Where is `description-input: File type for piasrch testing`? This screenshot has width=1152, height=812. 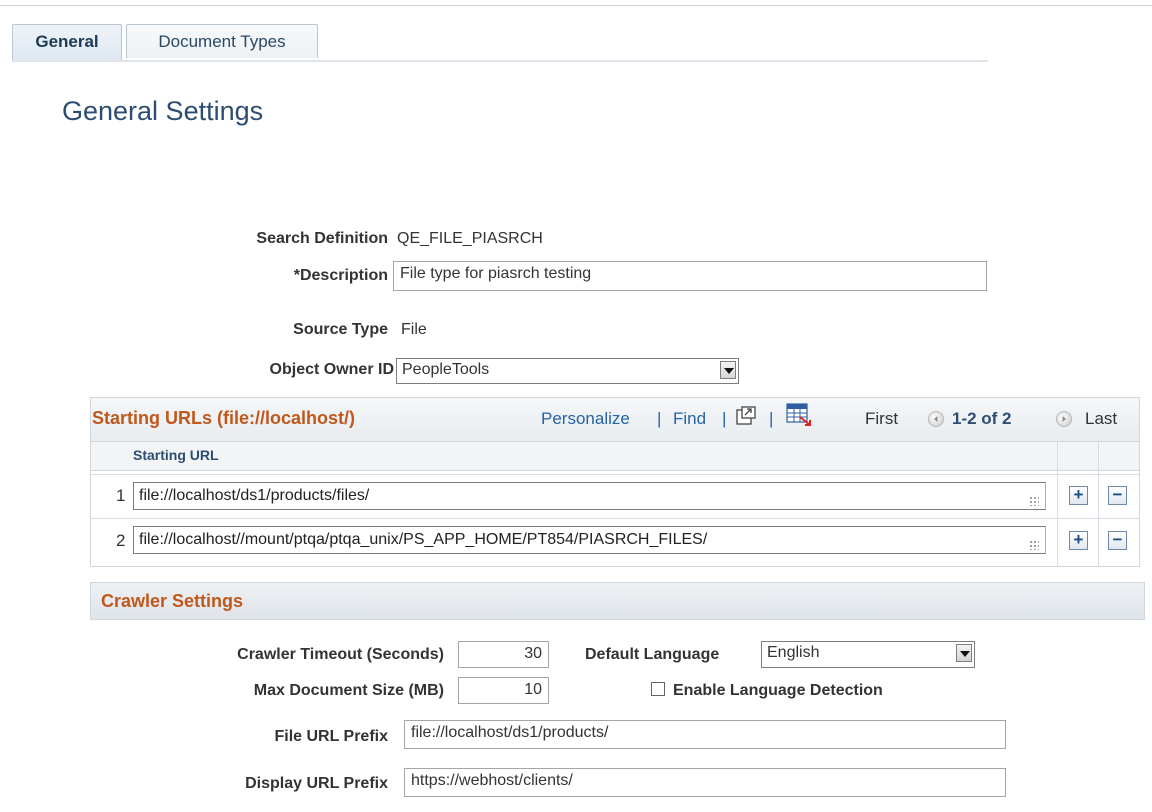
description-input: File type for piasrch testing is located at coordinates (690, 276).